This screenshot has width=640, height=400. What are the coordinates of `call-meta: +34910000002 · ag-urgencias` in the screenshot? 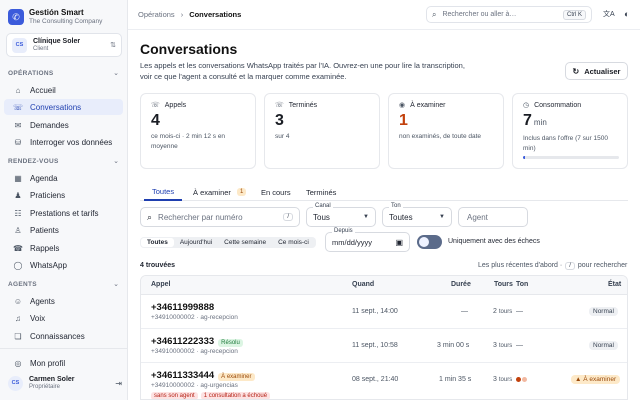 It's located at (194, 385).